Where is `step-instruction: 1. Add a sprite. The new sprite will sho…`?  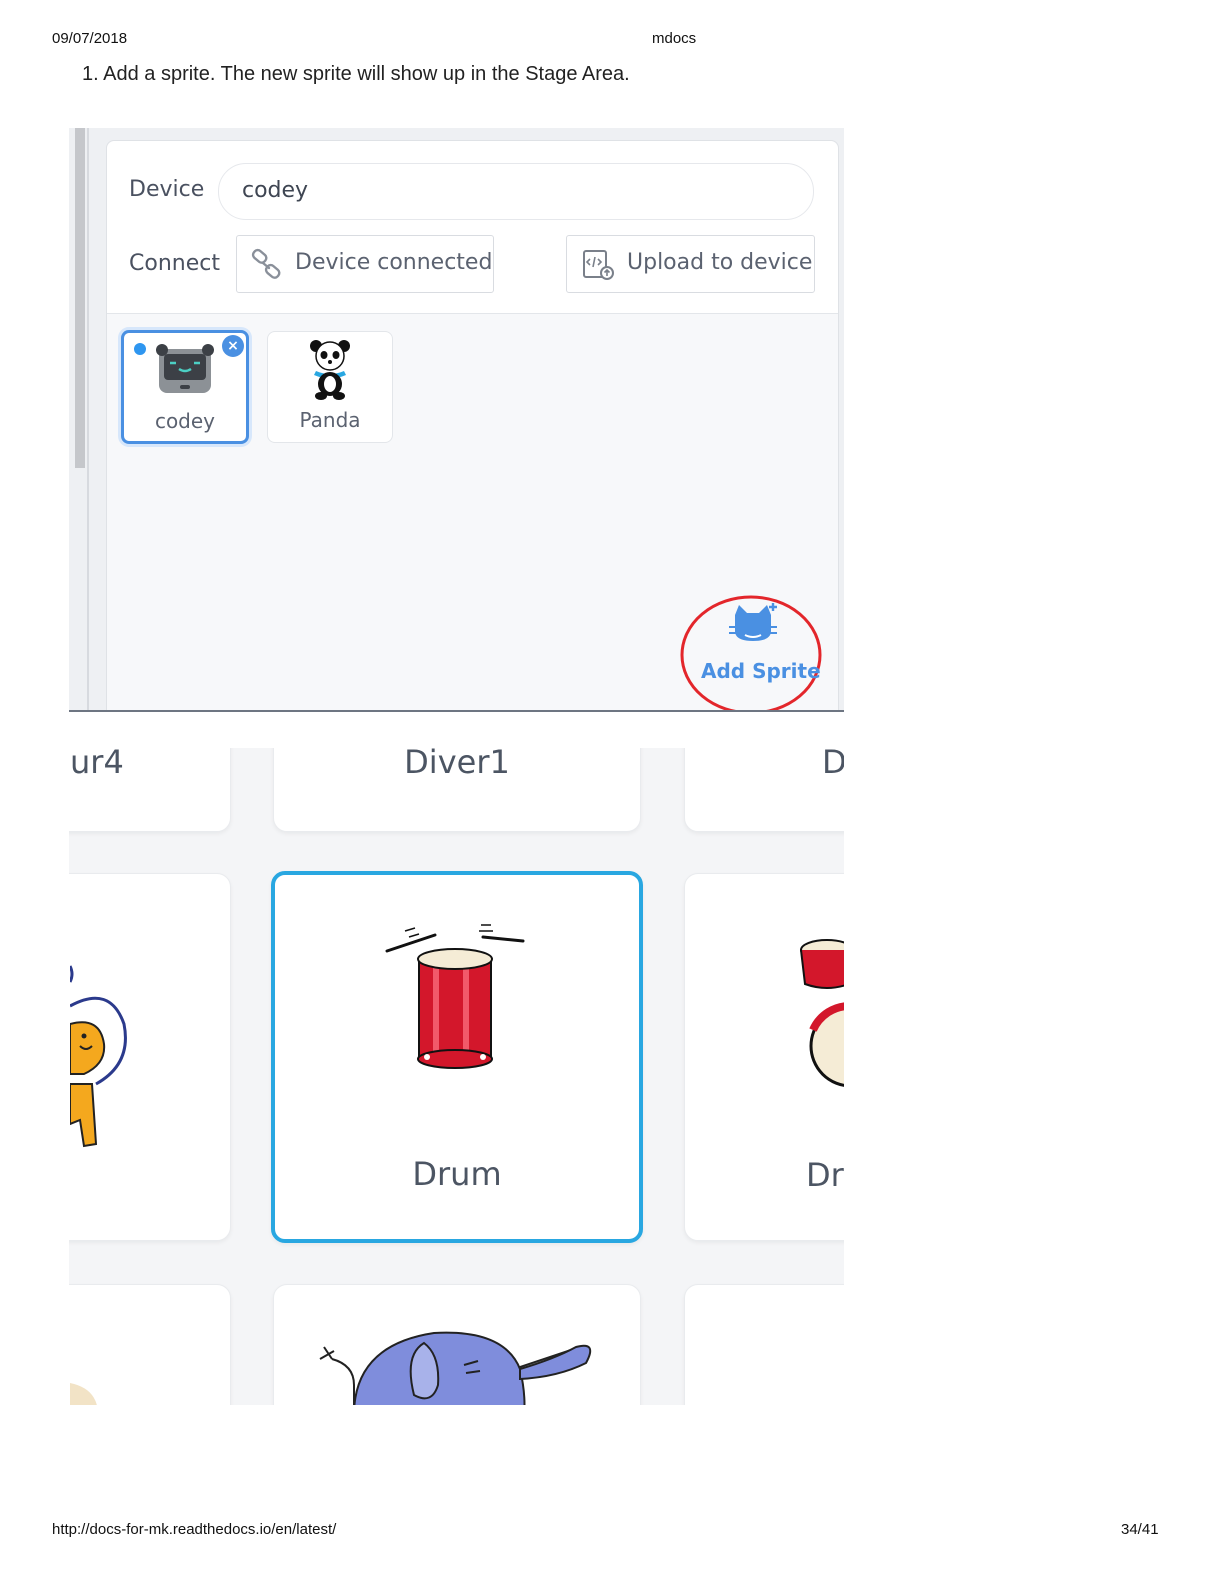
step-instruction: 1. Add a sprite. The new sprite will sho… is located at coordinates (356, 74).